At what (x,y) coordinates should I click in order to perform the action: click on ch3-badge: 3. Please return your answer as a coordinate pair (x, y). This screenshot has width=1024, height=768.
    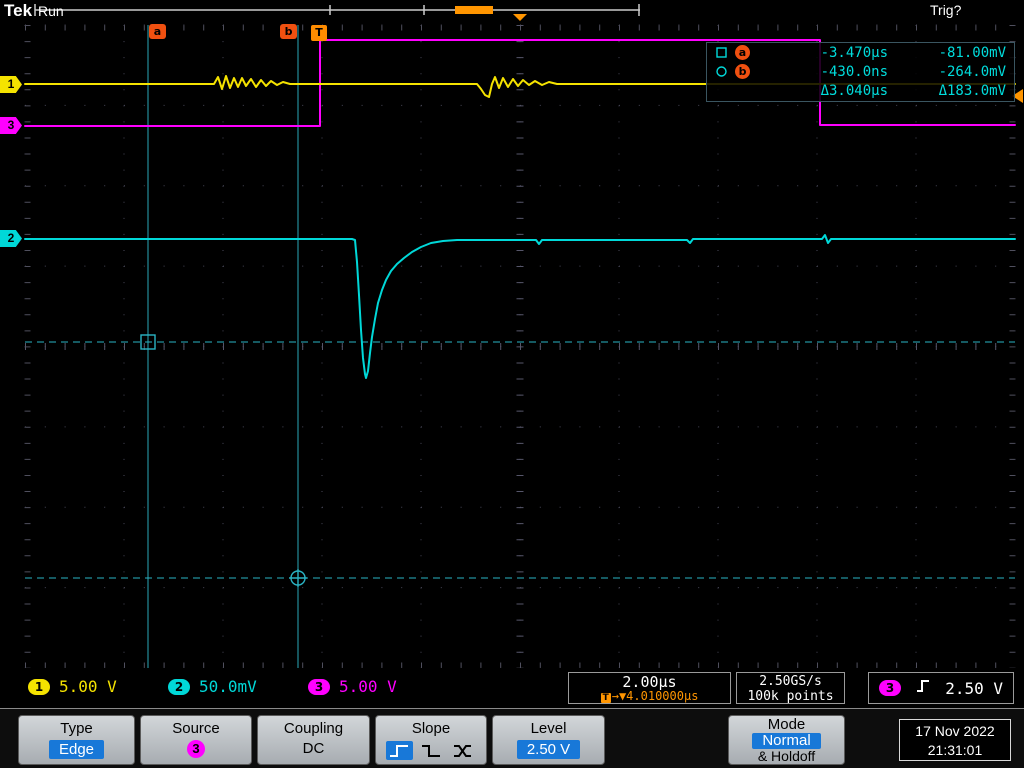
    Looking at the image, I should click on (319, 686).